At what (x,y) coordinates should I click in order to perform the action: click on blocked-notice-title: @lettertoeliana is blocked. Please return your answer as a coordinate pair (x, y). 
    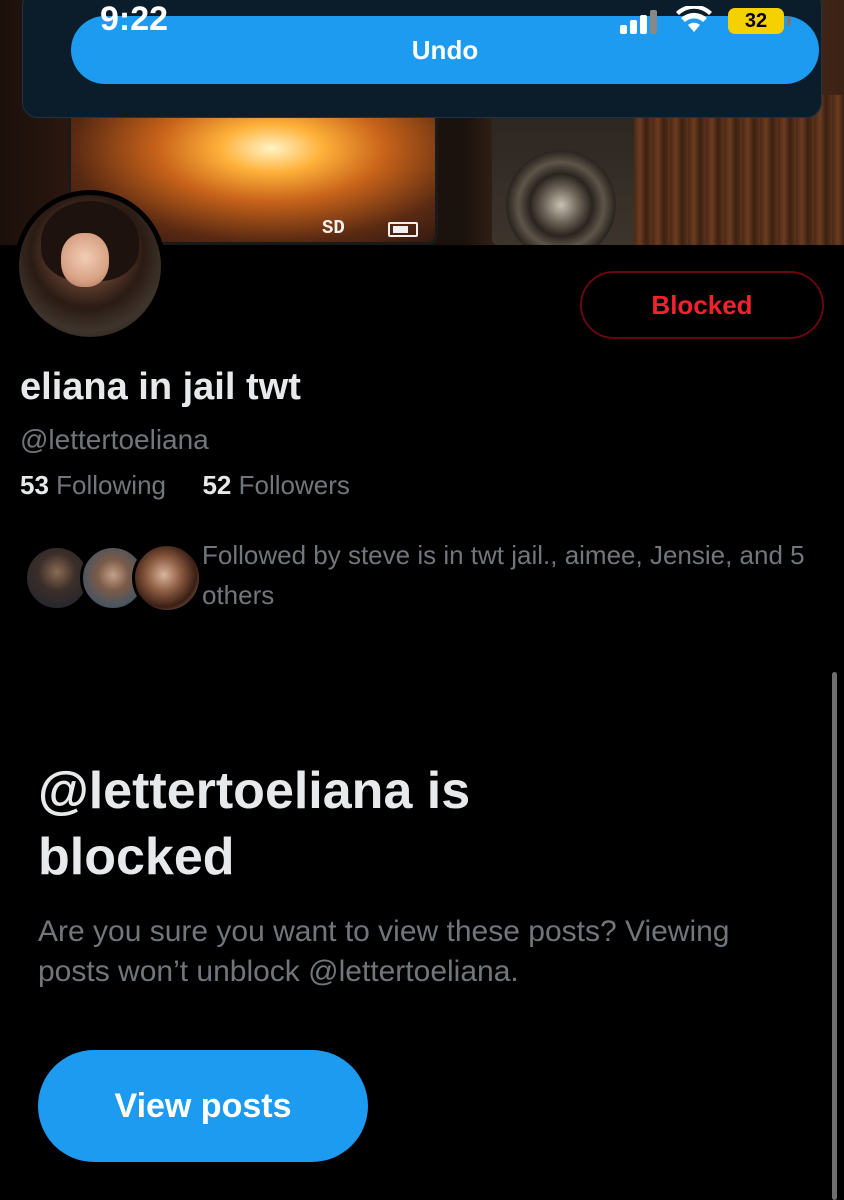
    Looking at the image, I should click on (254, 824).